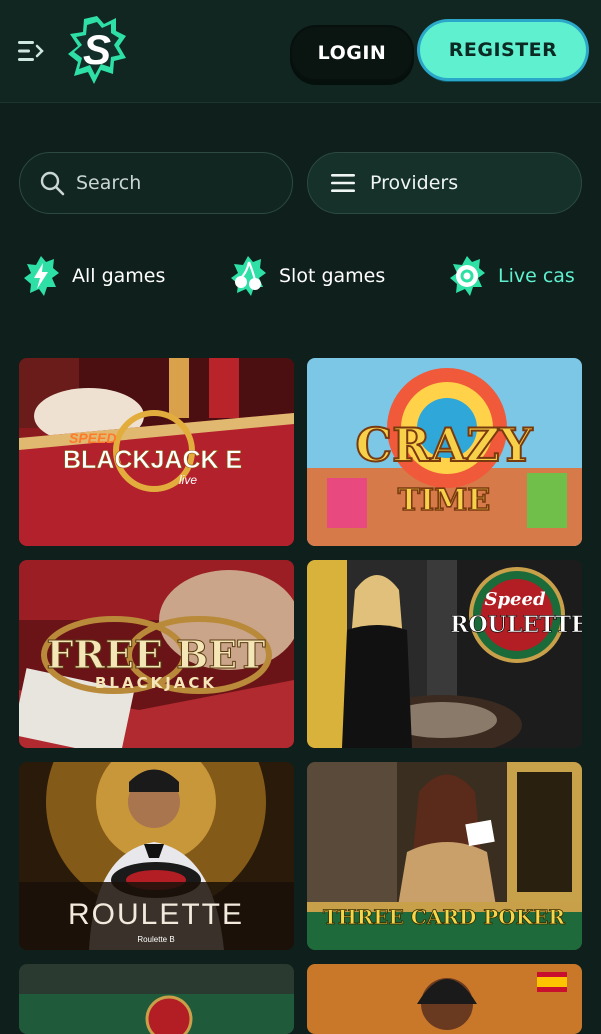 The image size is (601, 1034). I want to click on top-header: S LOGIN REGISTER, so click(300, 51).